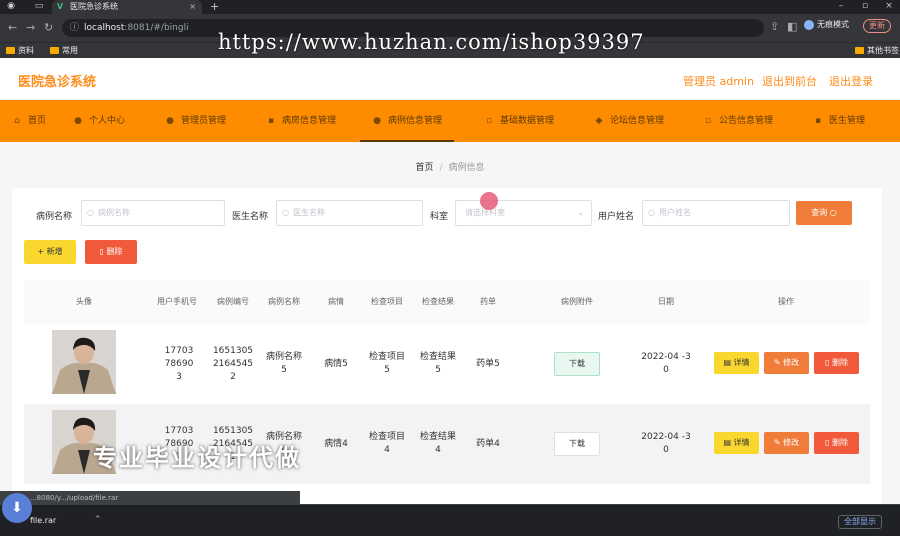 This screenshot has width=900, height=536. I want to click on edit-icon: ✎, so click(777, 442).